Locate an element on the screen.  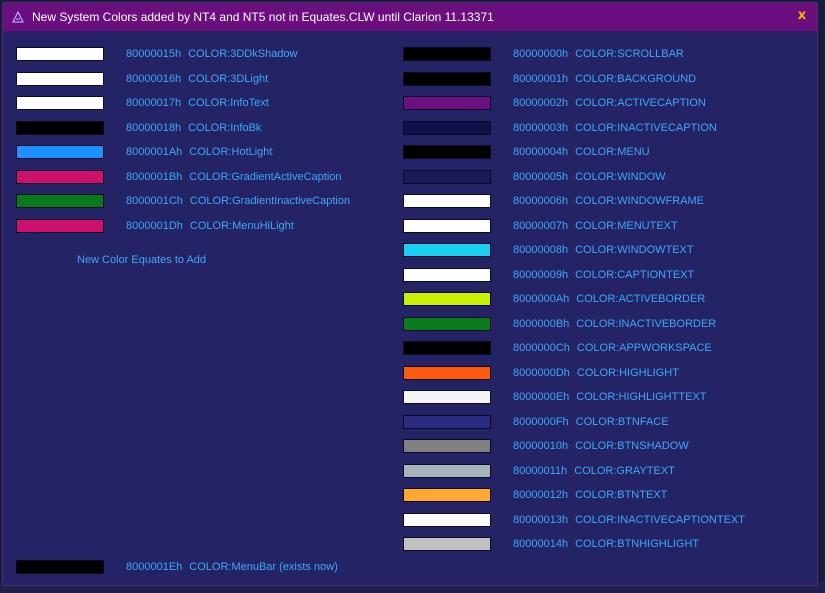
color-name: COLOR:ACTIVEBORDER is located at coordinates (641, 299).